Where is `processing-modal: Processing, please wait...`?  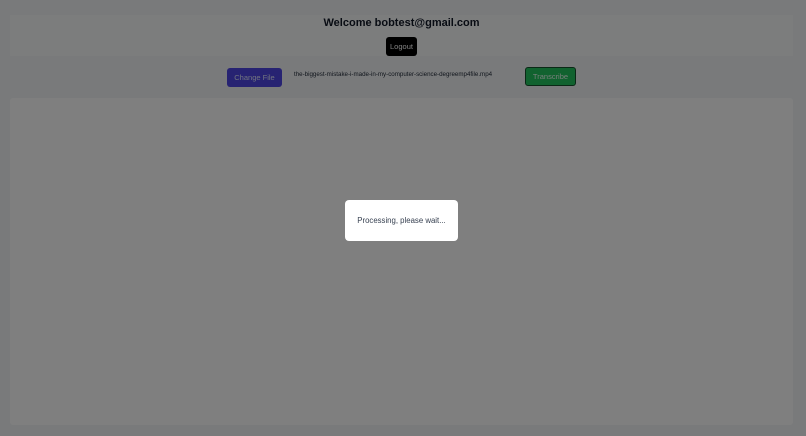 processing-modal: Processing, please wait... is located at coordinates (401, 220).